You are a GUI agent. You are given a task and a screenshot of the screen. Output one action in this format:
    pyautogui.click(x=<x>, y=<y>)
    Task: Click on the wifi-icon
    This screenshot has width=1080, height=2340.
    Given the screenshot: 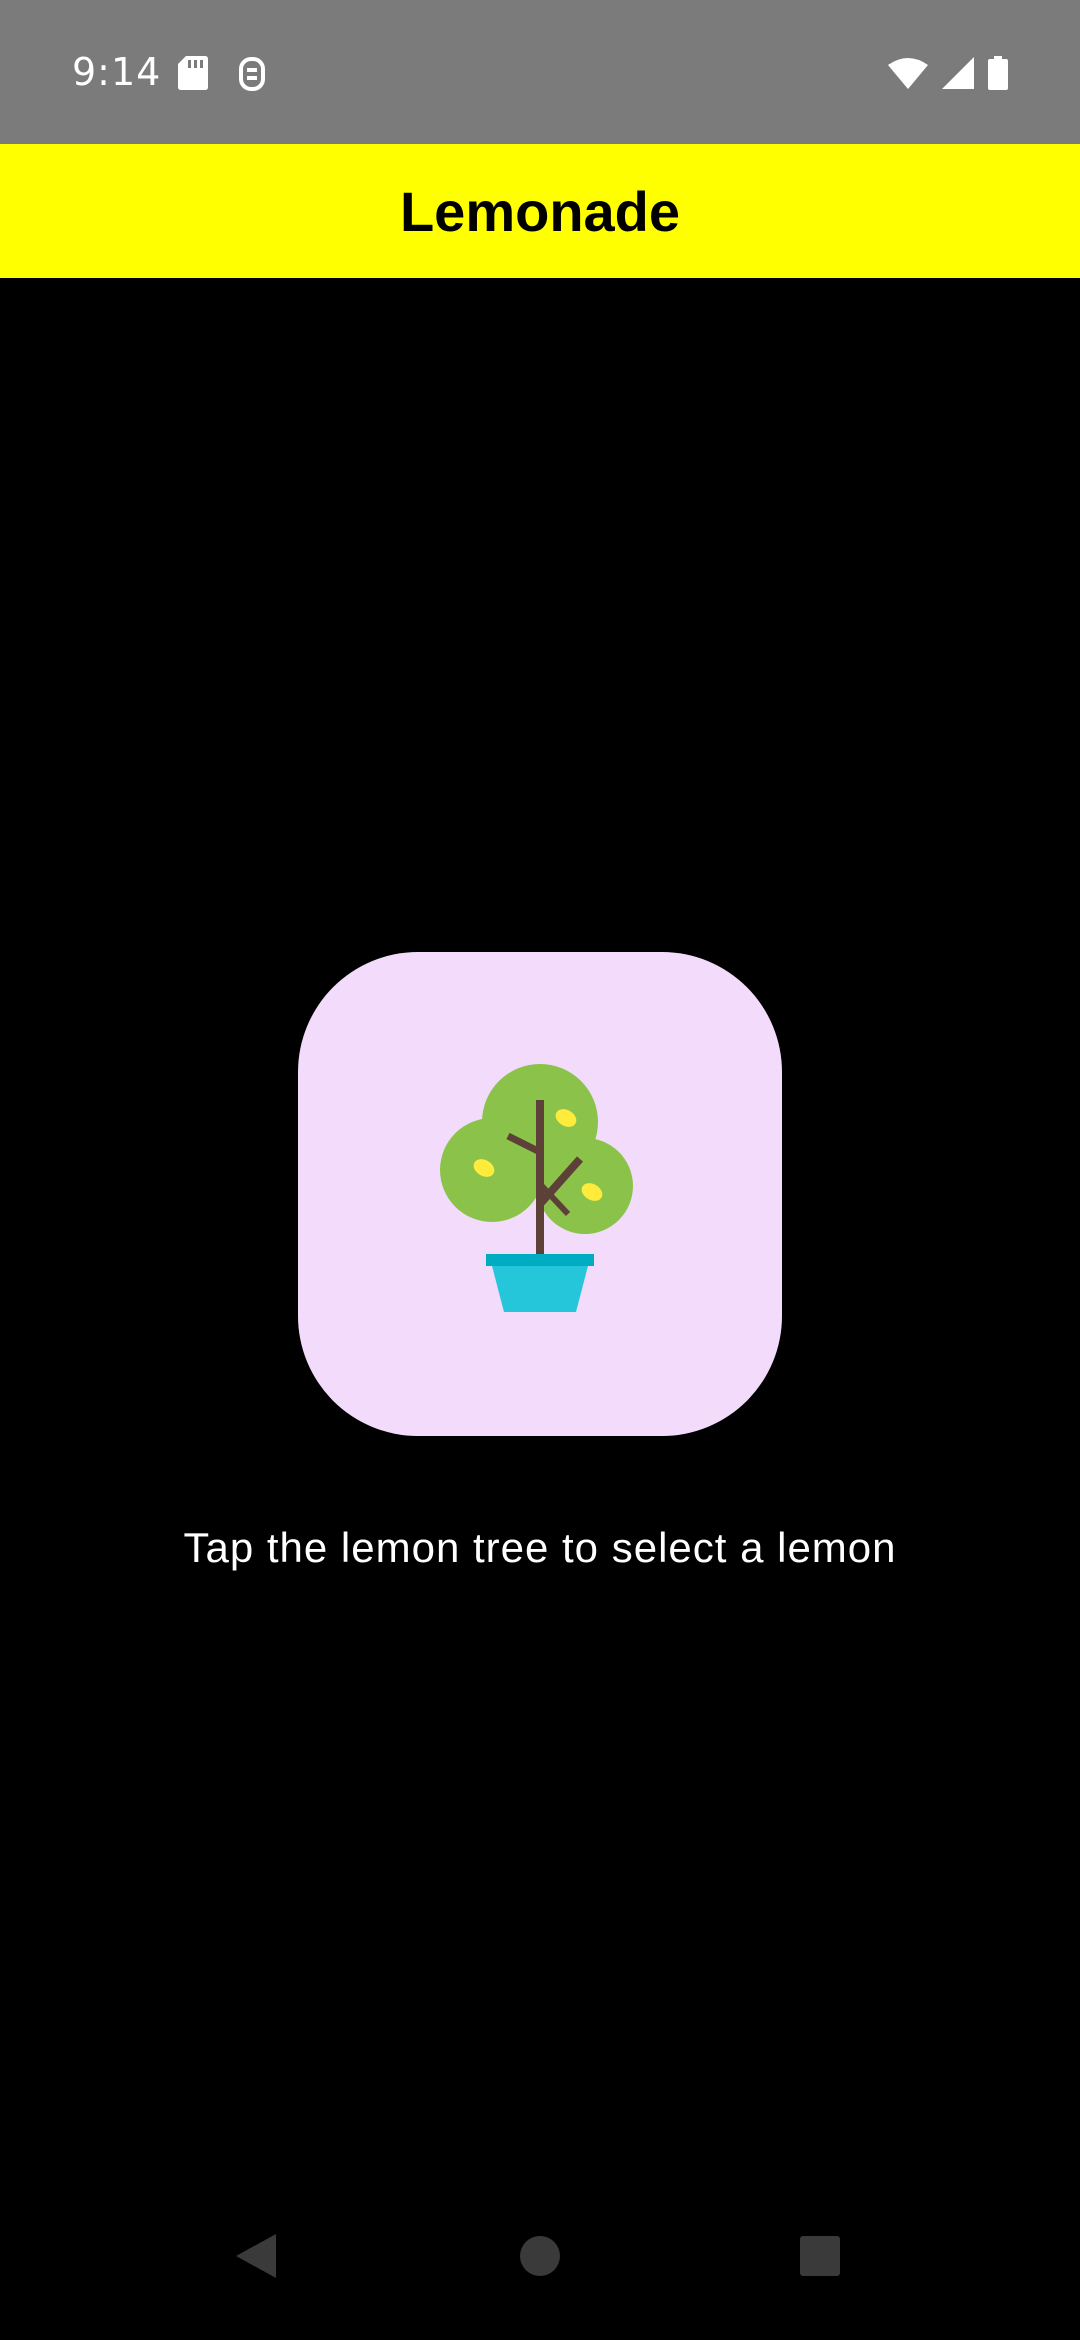 What is the action you would take?
    pyautogui.click(x=908, y=73)
    